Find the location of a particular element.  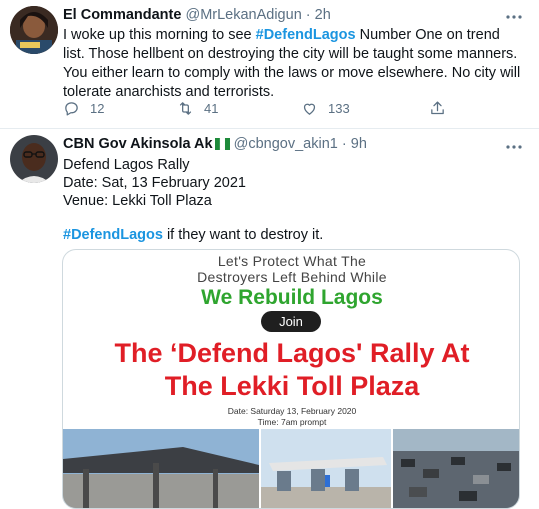

poster-time: Time: 7am prompt is located at coordinates (292, 422).